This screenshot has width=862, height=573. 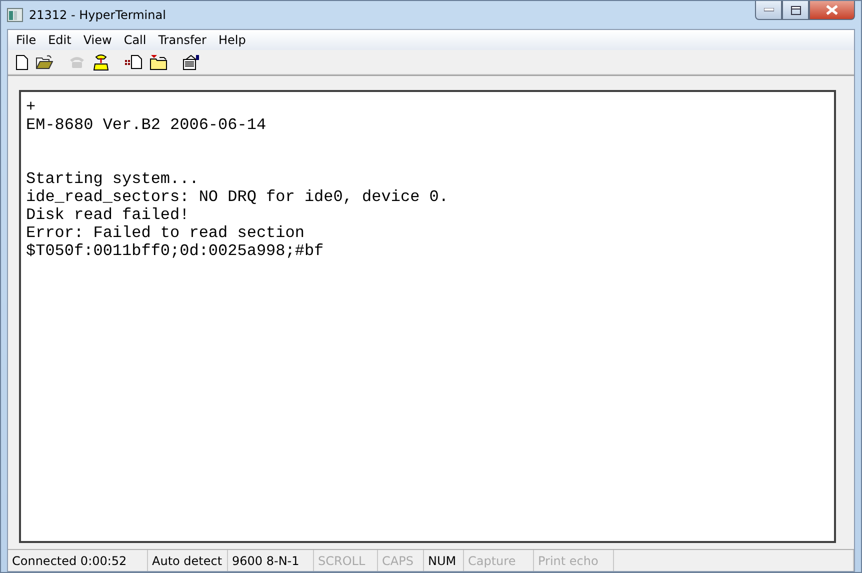 What do you see at coordinates (133, 62) in the screenshot?
I see `send-document-icon` at bounding box center [133, 62].